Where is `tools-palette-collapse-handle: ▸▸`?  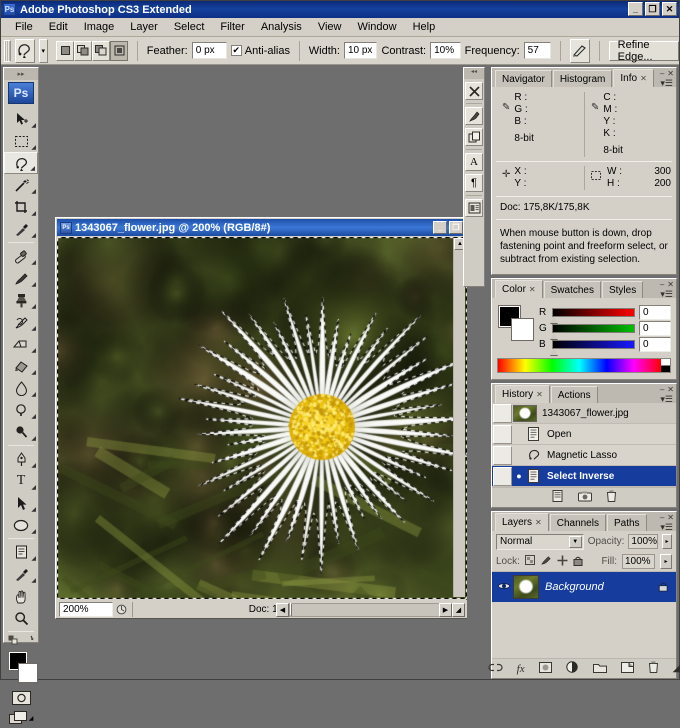
tools-palette-collapse-handle: ▸▸ is located at coordinates (21, 74).